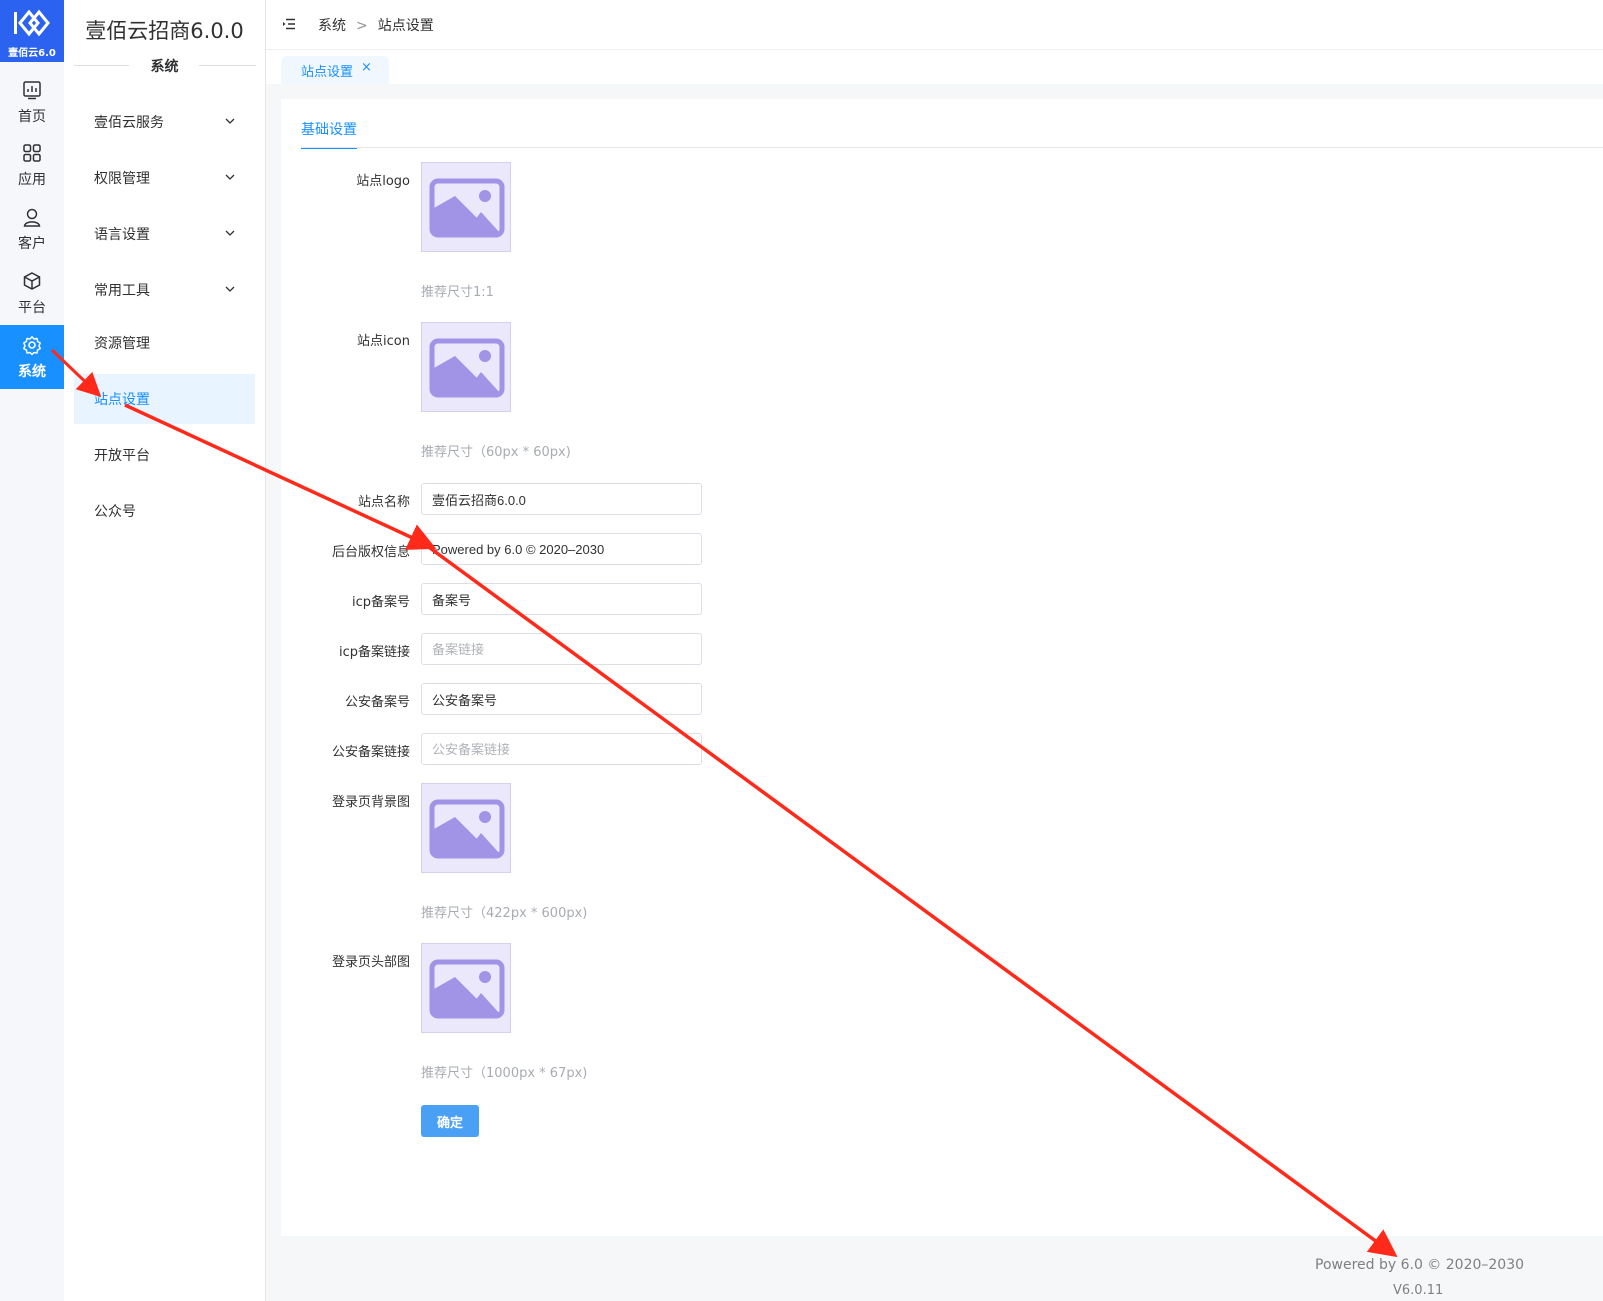  What do you see at coordinates (122, 235) in the screenshot?
I see `sidebar-item-label: 语言设置` at bounding box center [122, 235].